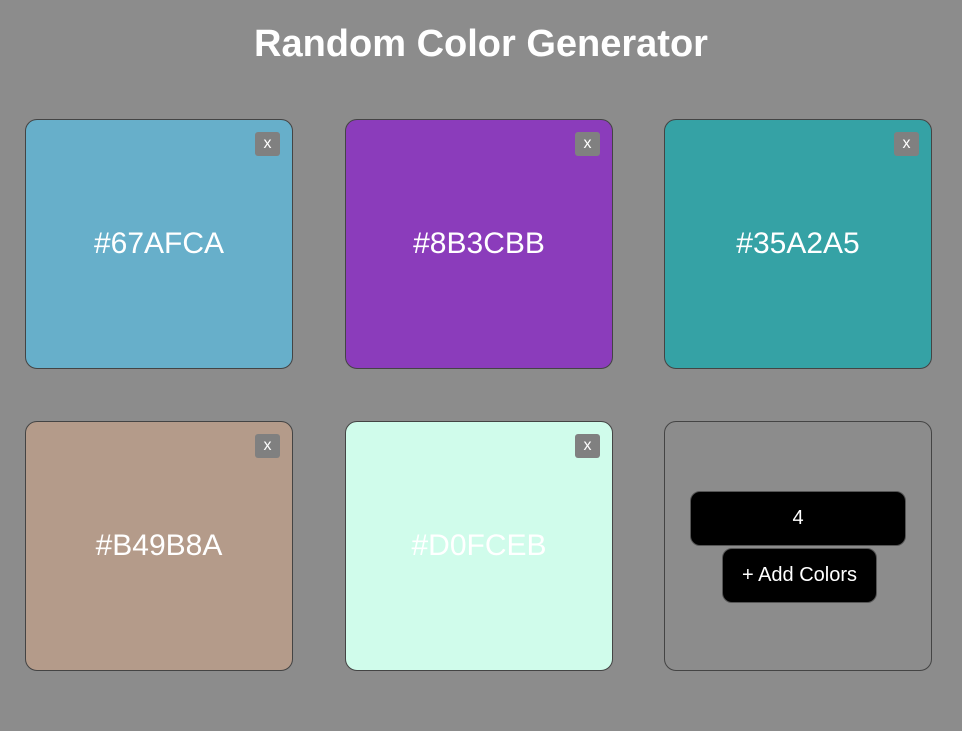 The height and width of the screenshot is (731, 962). Describe the element at coordinates (799, 575) in the screenshot. I see `add-colors-button: + Add Colors` at that location.